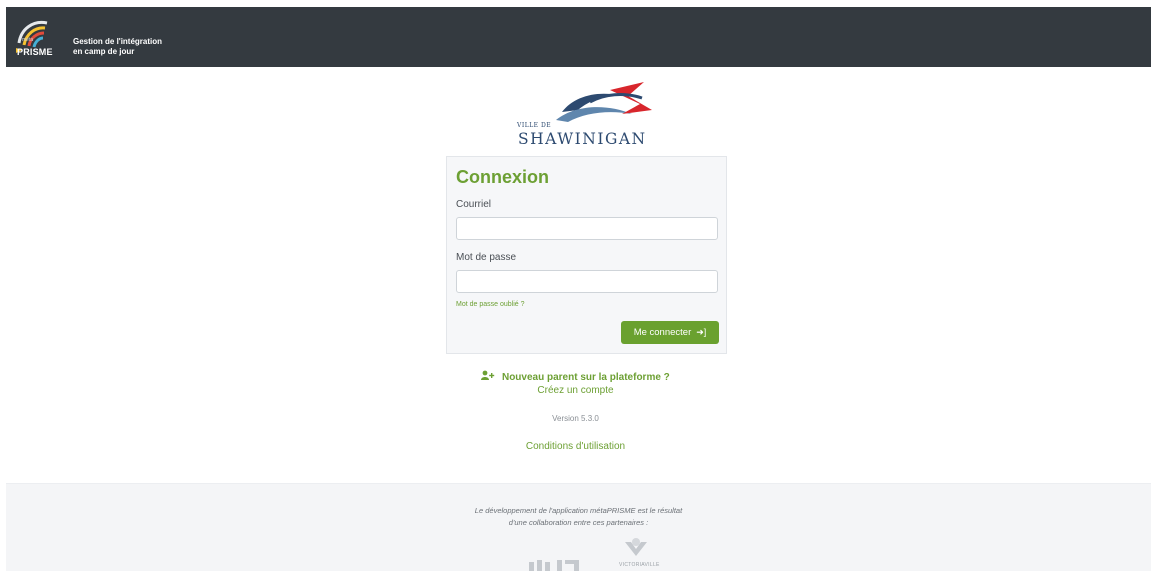  Describe the element at coordinates (35, 52) in the screenshot. I see `brand-name: PRISME` at that location.